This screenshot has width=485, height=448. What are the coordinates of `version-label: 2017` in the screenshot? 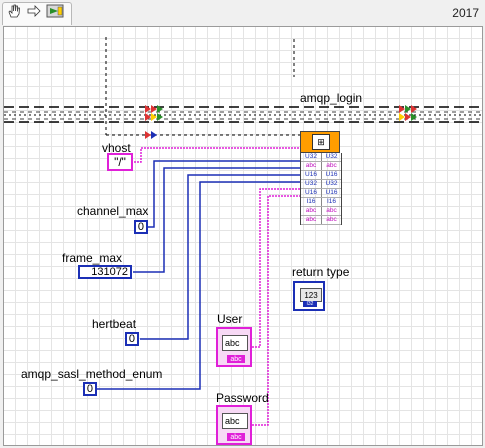 It's located at (465, 13).